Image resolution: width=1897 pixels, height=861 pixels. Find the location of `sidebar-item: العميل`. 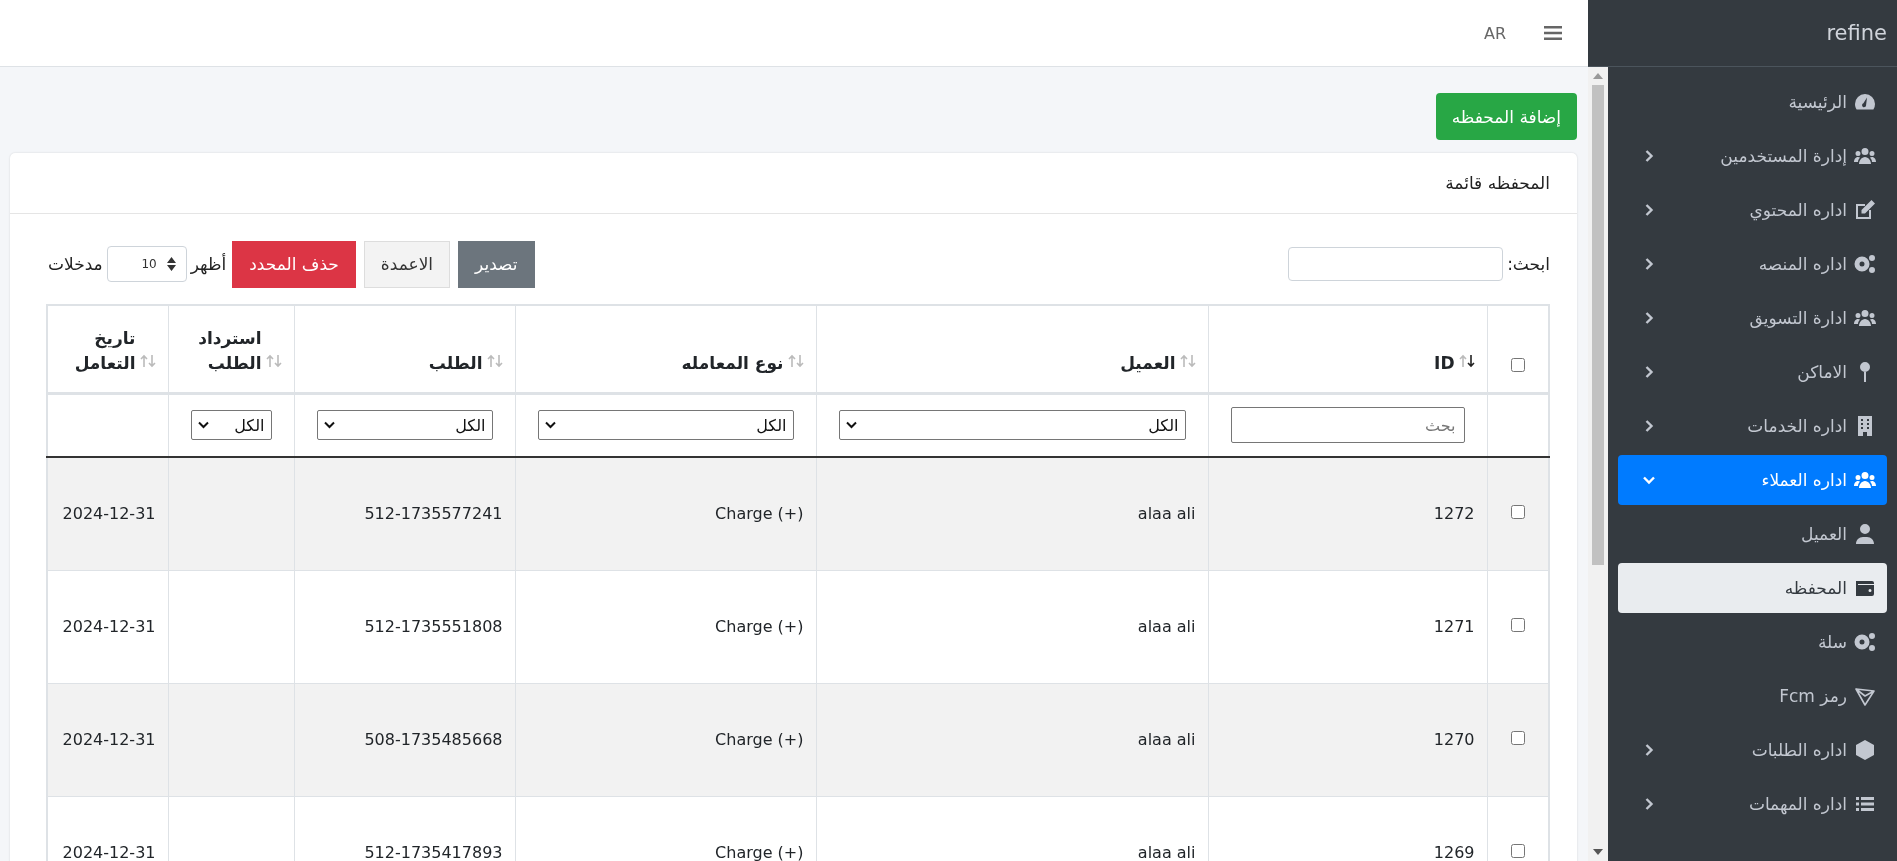

sidebar-item: العميل is located at coordinates (1752, 534).